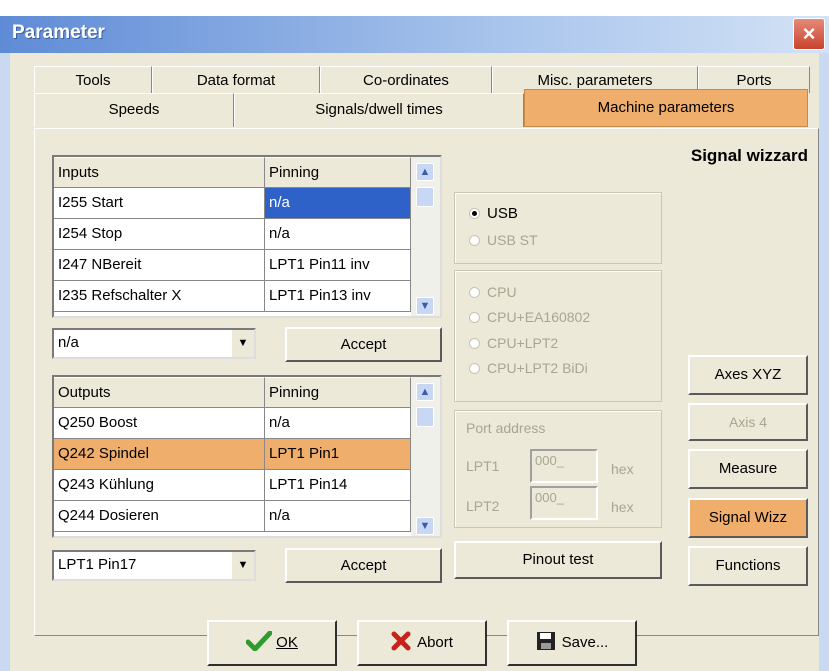 This screenshot has height=671, width=829. I want to click on radio-cpu-lpt2-bidi-label: CPU+LPT2 BiDi, so click(537, 368).